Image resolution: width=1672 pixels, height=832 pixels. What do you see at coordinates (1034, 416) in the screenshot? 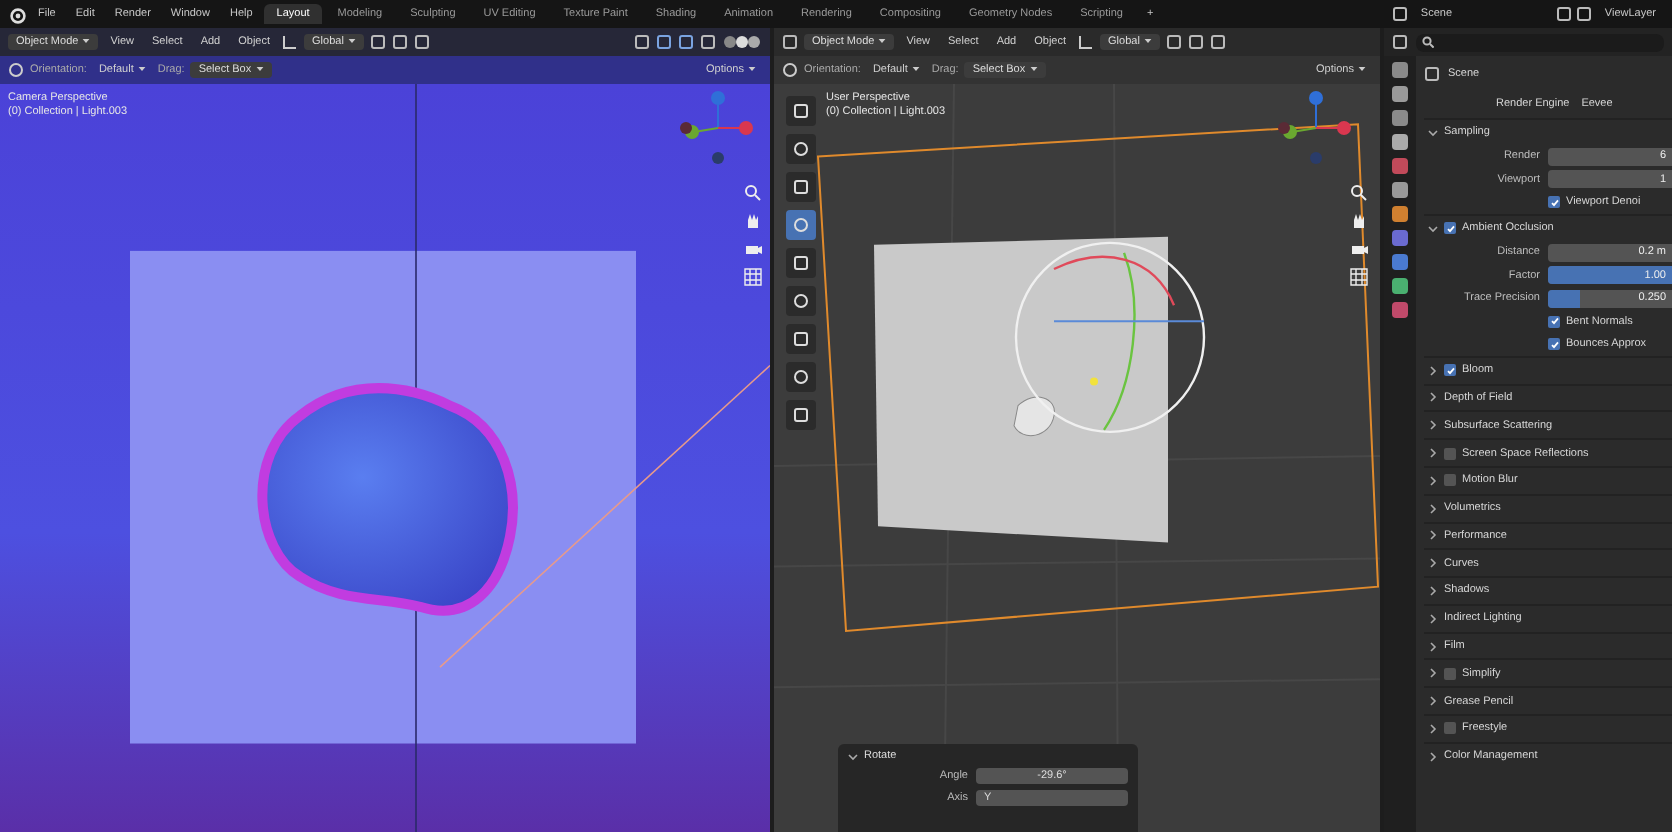
I see `blob-object` at bounding box center [1034, 416].